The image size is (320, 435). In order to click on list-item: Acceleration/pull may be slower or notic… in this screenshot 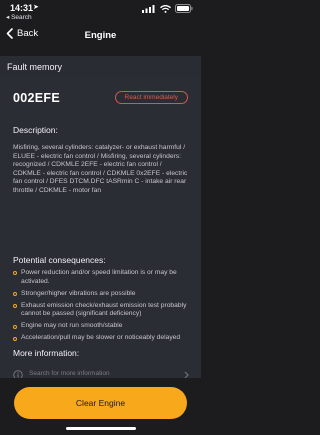, I will do `click(101, 338)`.